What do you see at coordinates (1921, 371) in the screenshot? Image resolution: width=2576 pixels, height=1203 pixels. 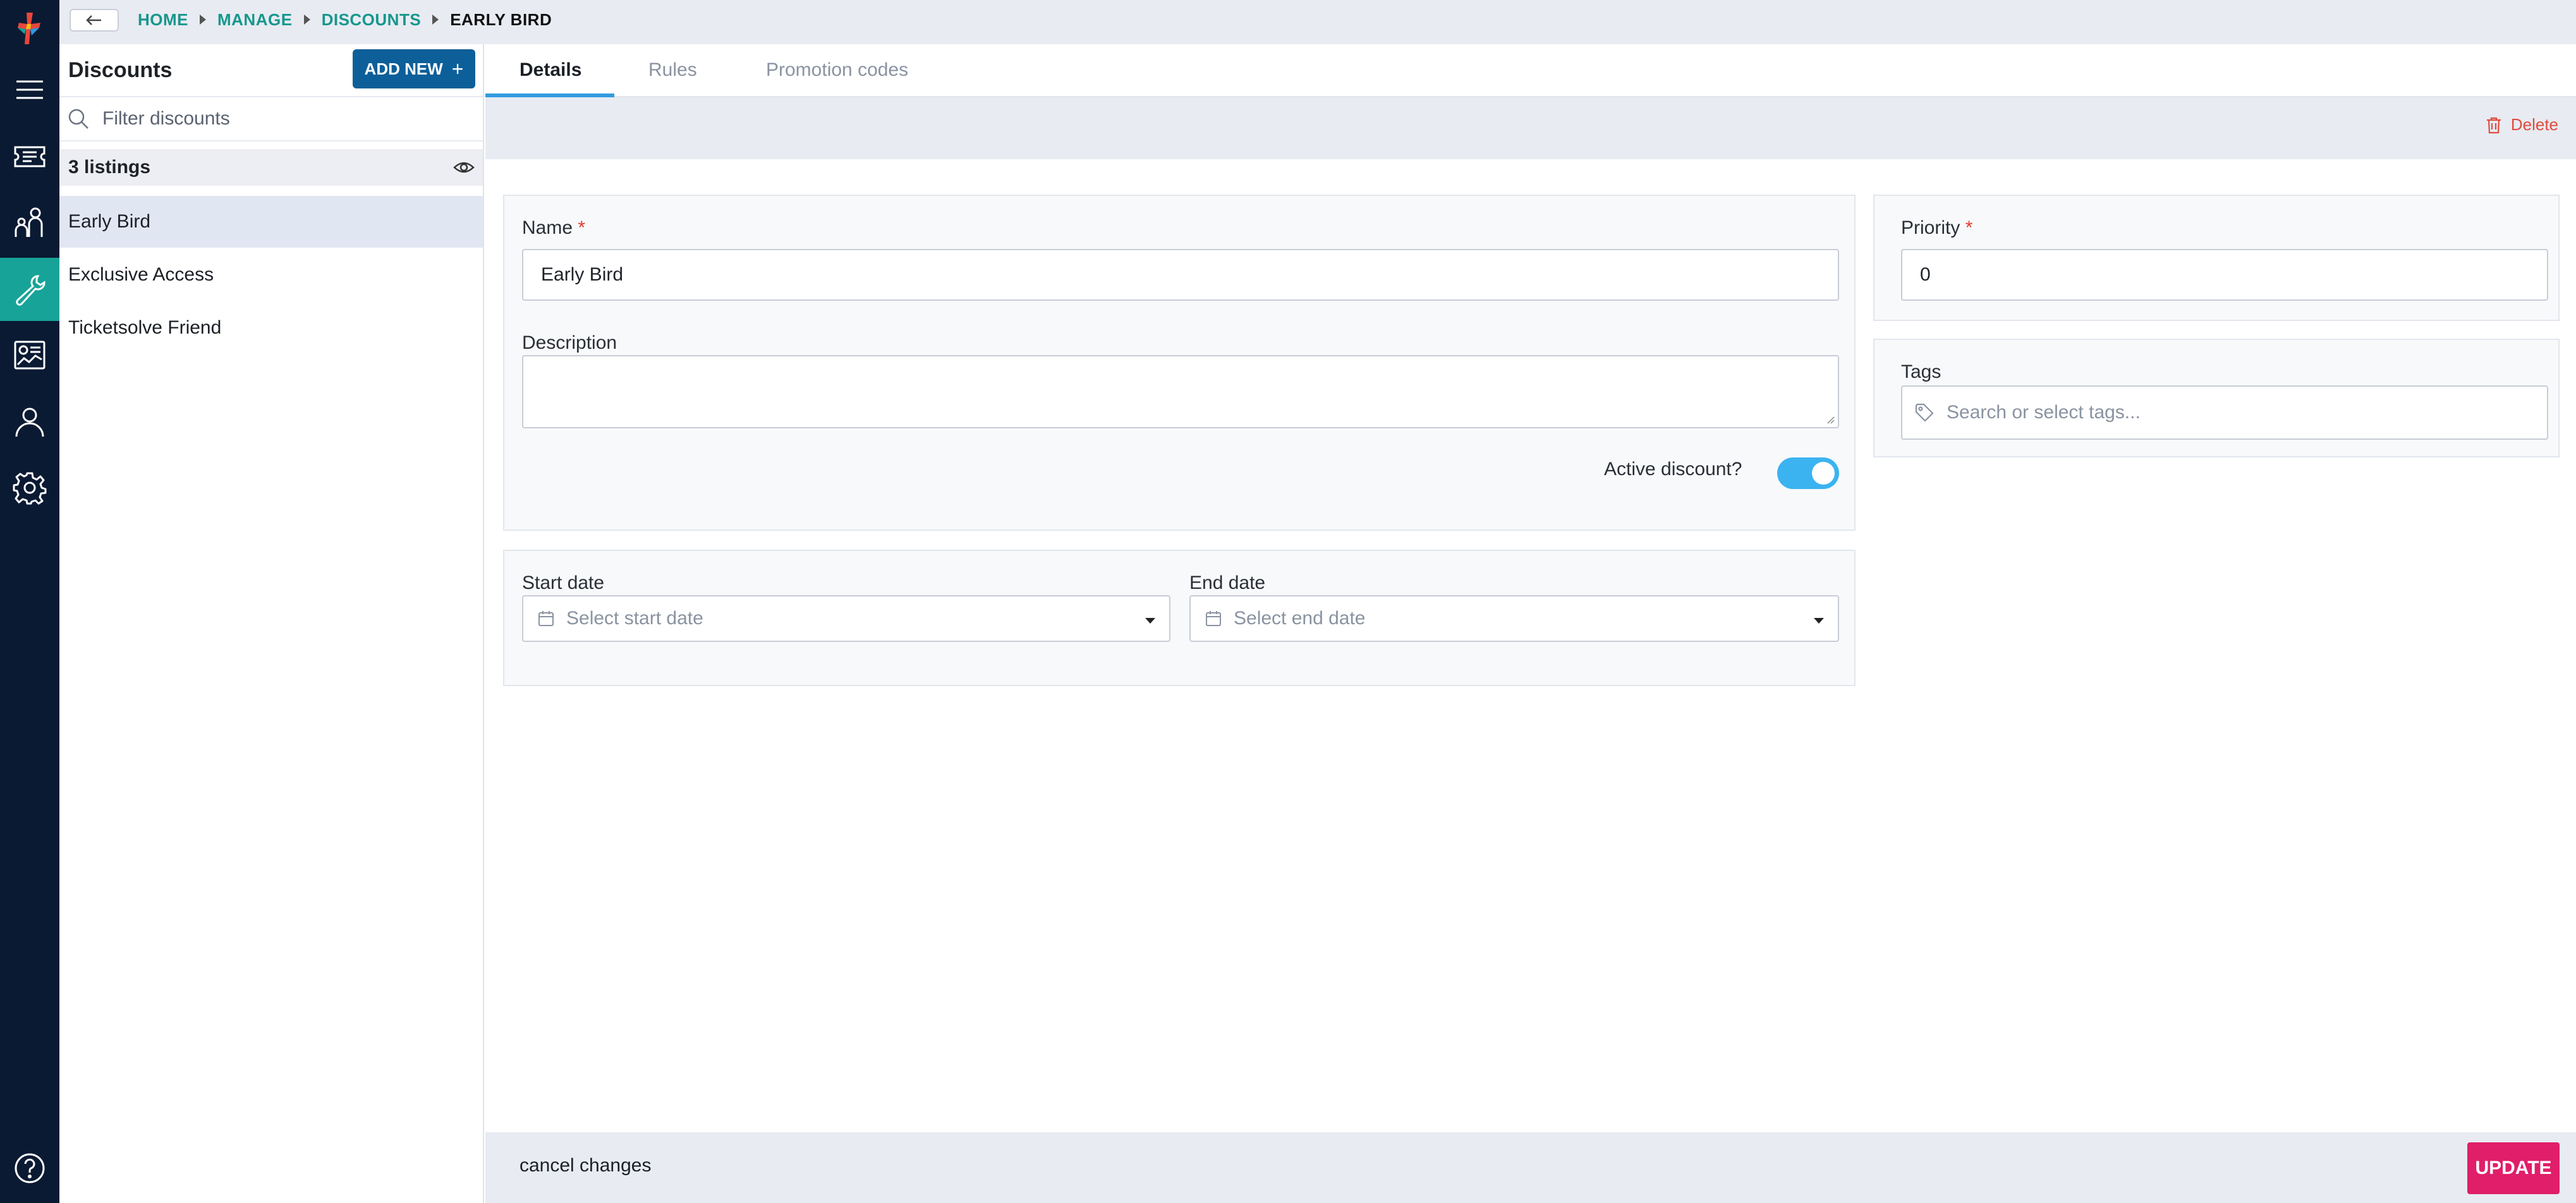 I see `tags-label: Tags` at bounding box center [1921, 371].